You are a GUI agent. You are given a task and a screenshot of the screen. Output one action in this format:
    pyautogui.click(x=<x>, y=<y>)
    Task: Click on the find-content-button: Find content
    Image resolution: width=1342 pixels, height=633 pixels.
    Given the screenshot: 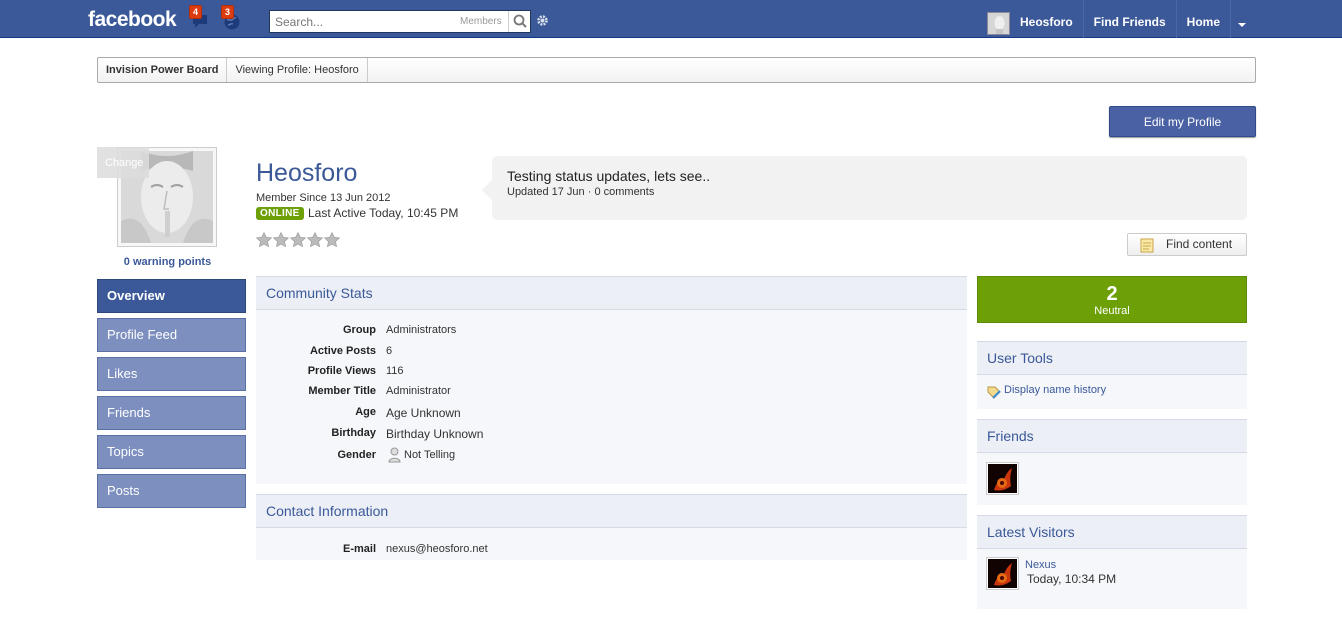 What is the action you would take?
    pyautogui.click(x=1187, y=244)
    